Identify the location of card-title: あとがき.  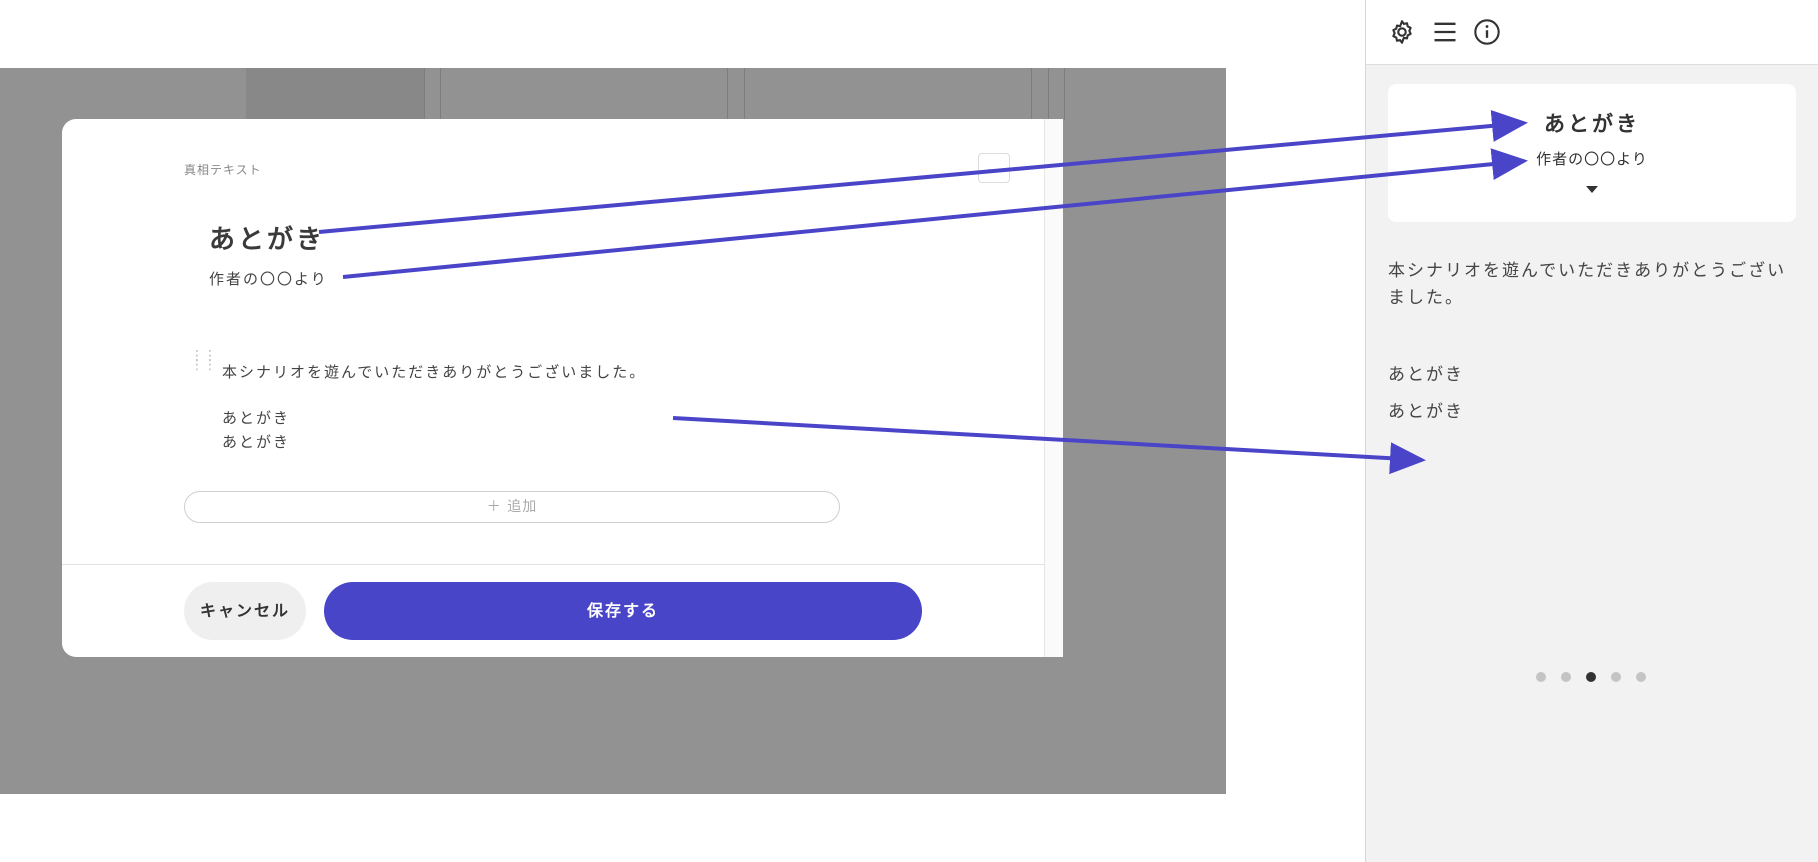
(1592, 124).